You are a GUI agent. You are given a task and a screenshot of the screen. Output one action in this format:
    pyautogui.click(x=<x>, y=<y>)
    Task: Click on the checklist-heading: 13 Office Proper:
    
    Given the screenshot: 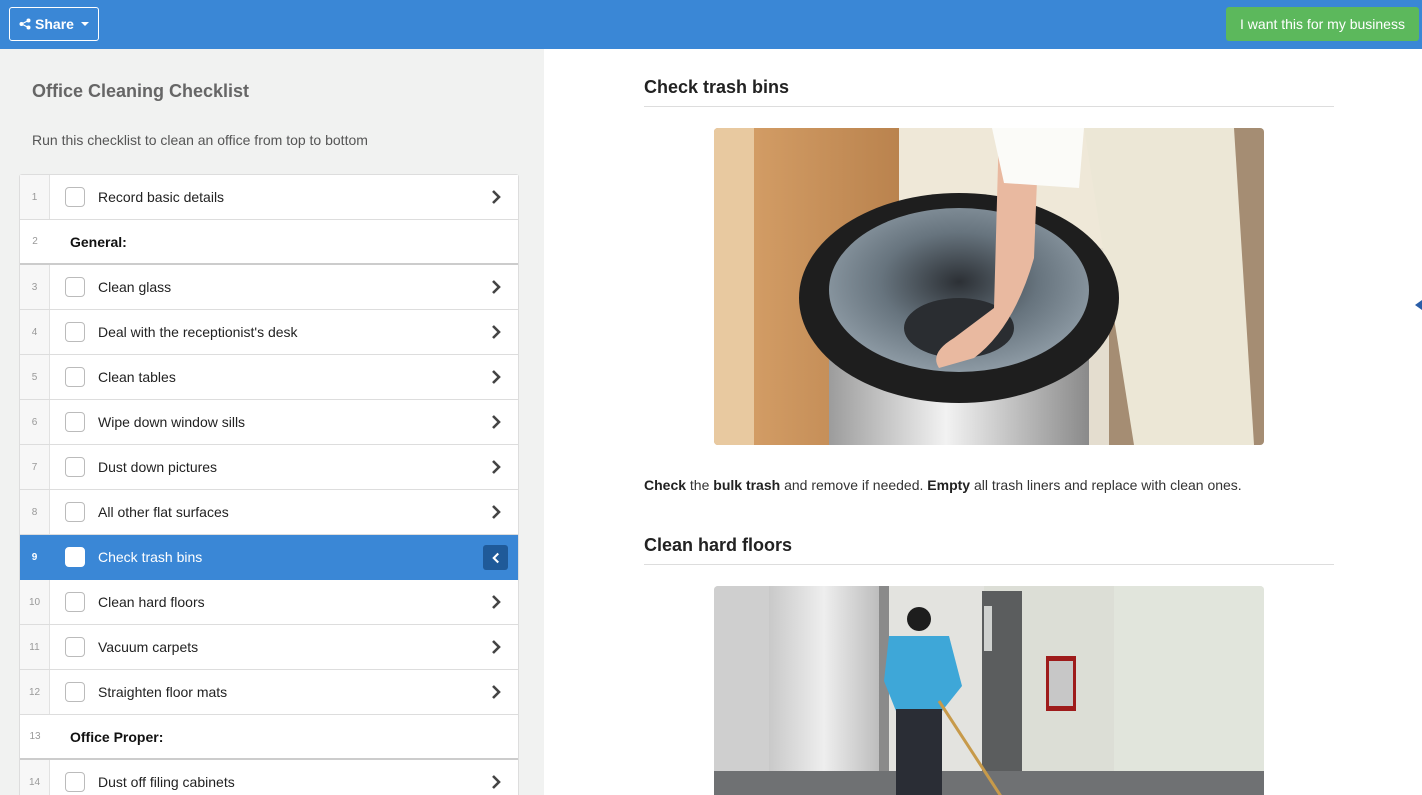 What is the action you would take?
    pyautogui.click(x=269, y=737)
    